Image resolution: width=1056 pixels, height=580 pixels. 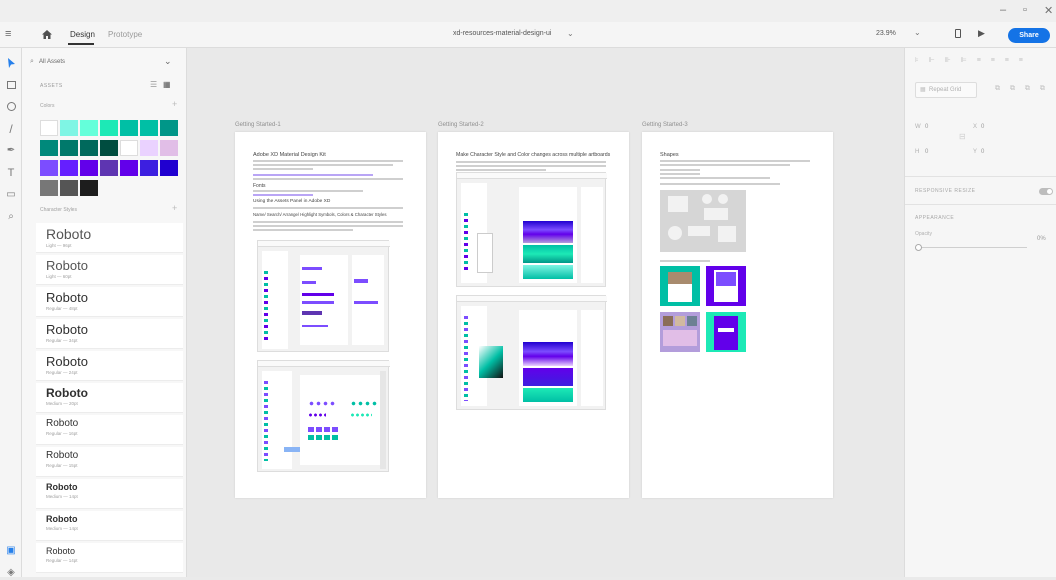 I want to click on grid-view-icon: ▦, so click(x=167, y=84).